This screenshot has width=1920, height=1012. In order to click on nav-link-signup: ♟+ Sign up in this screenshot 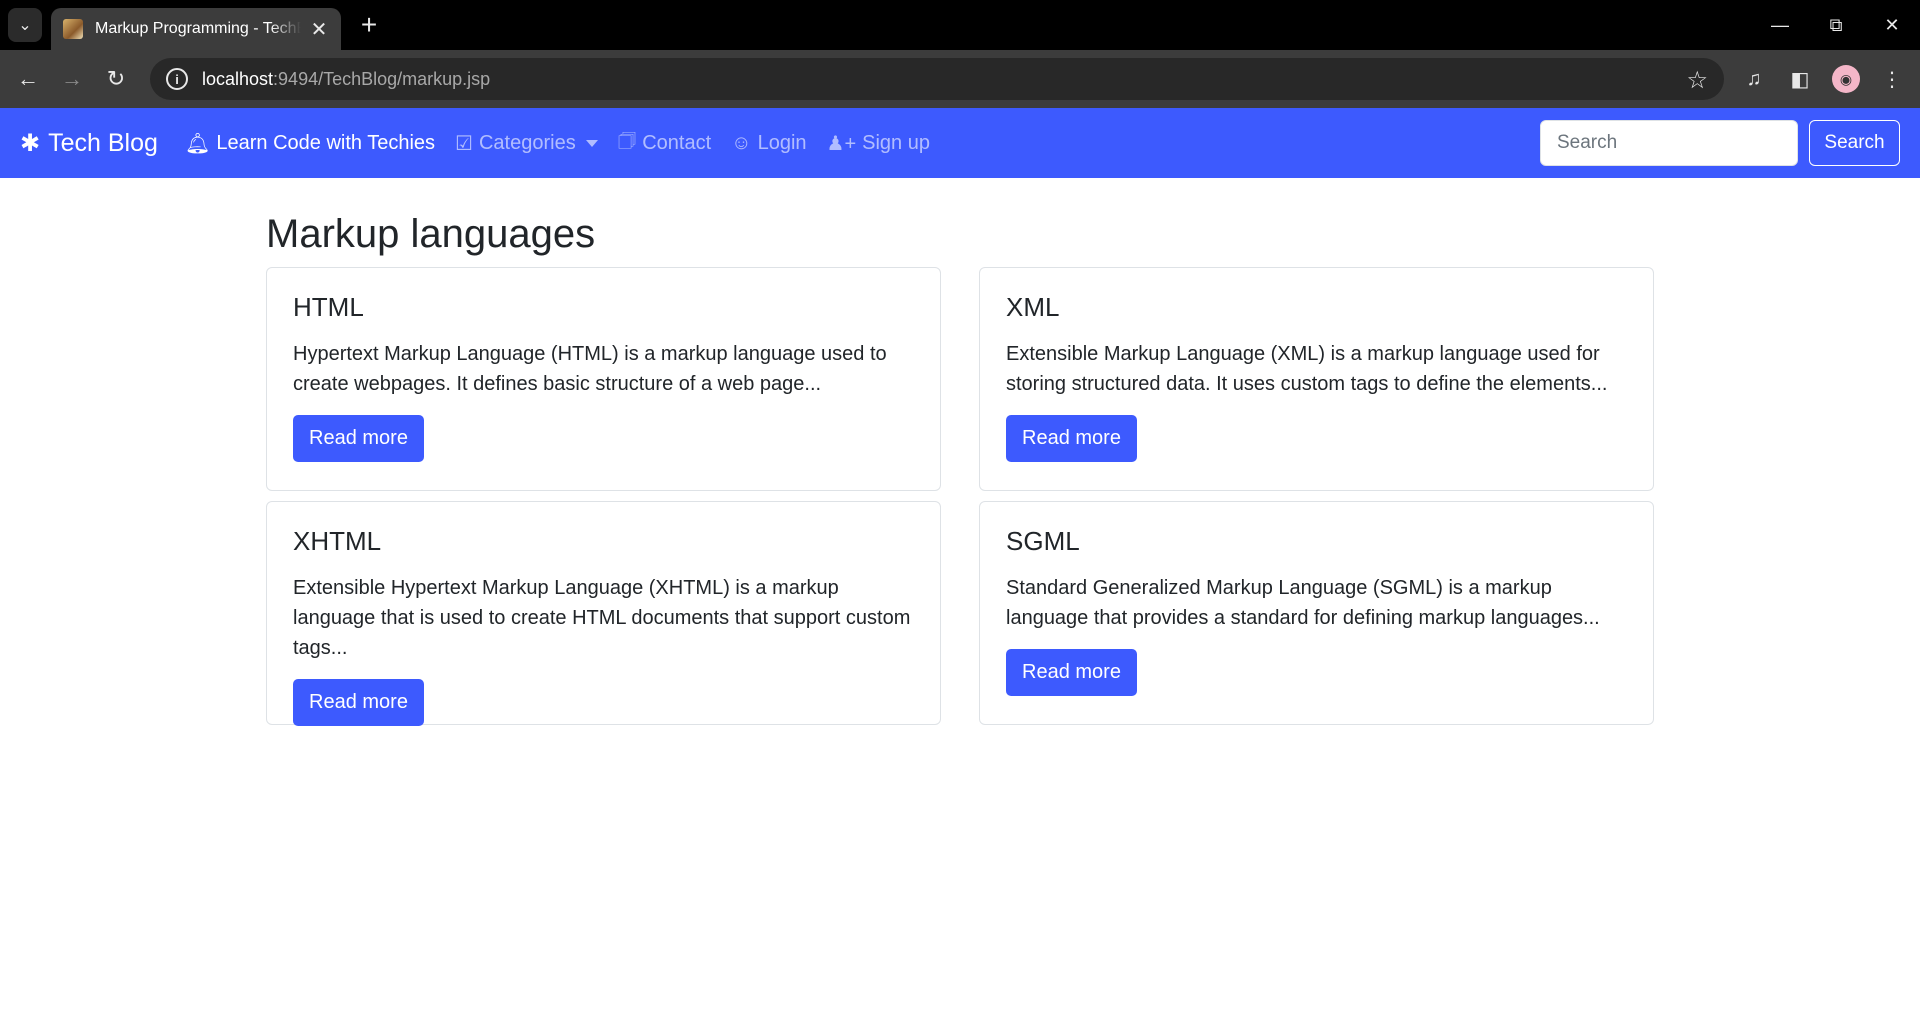, I will do `click(878, 143)`.